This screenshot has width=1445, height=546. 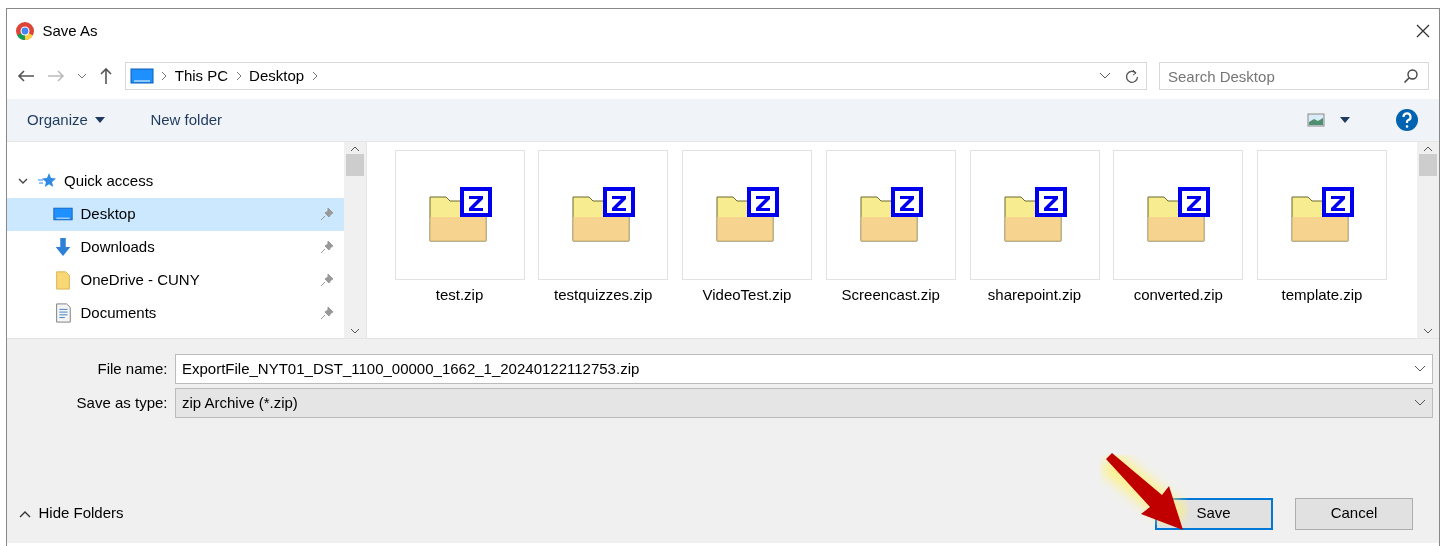 What do you see at coordinates (1294, 76) in the screenshot?
I see `search-field: Search Desktop` at bounding box center [1294, 76].